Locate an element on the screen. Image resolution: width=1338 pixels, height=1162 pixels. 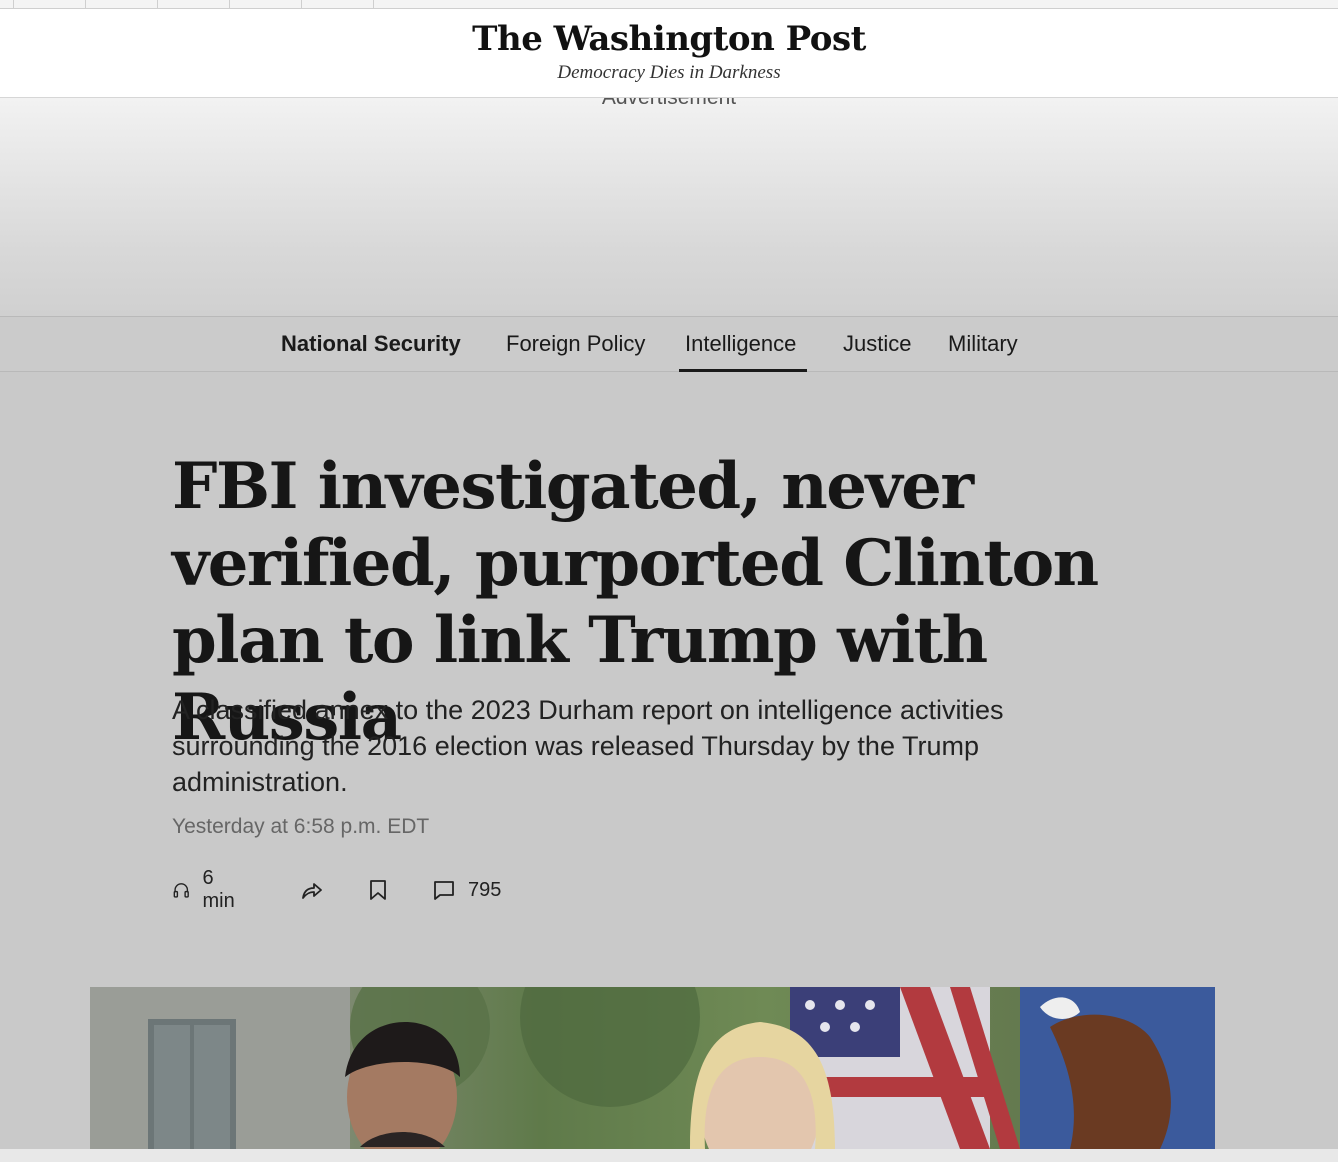
headphones-icon is located at coordinates (181, 890).